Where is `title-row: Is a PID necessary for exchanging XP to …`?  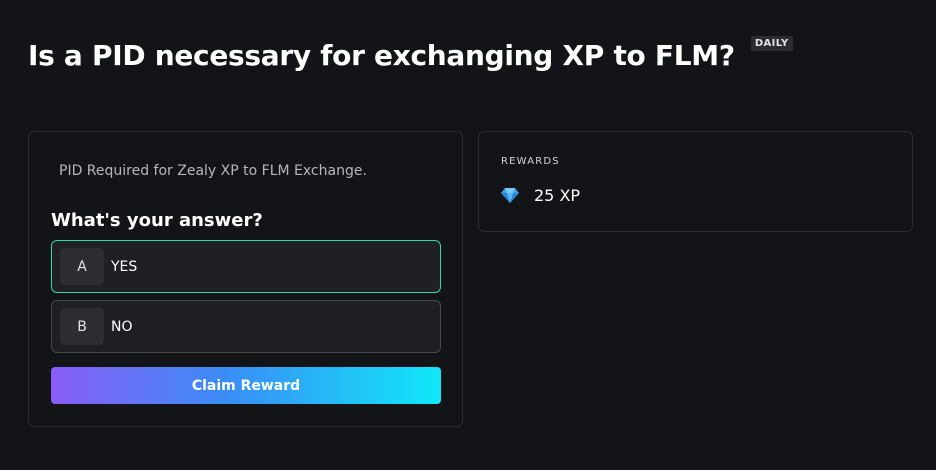 title-row: Is a PID necessary for exchanging XP to … is located at coordinates (410, 56).